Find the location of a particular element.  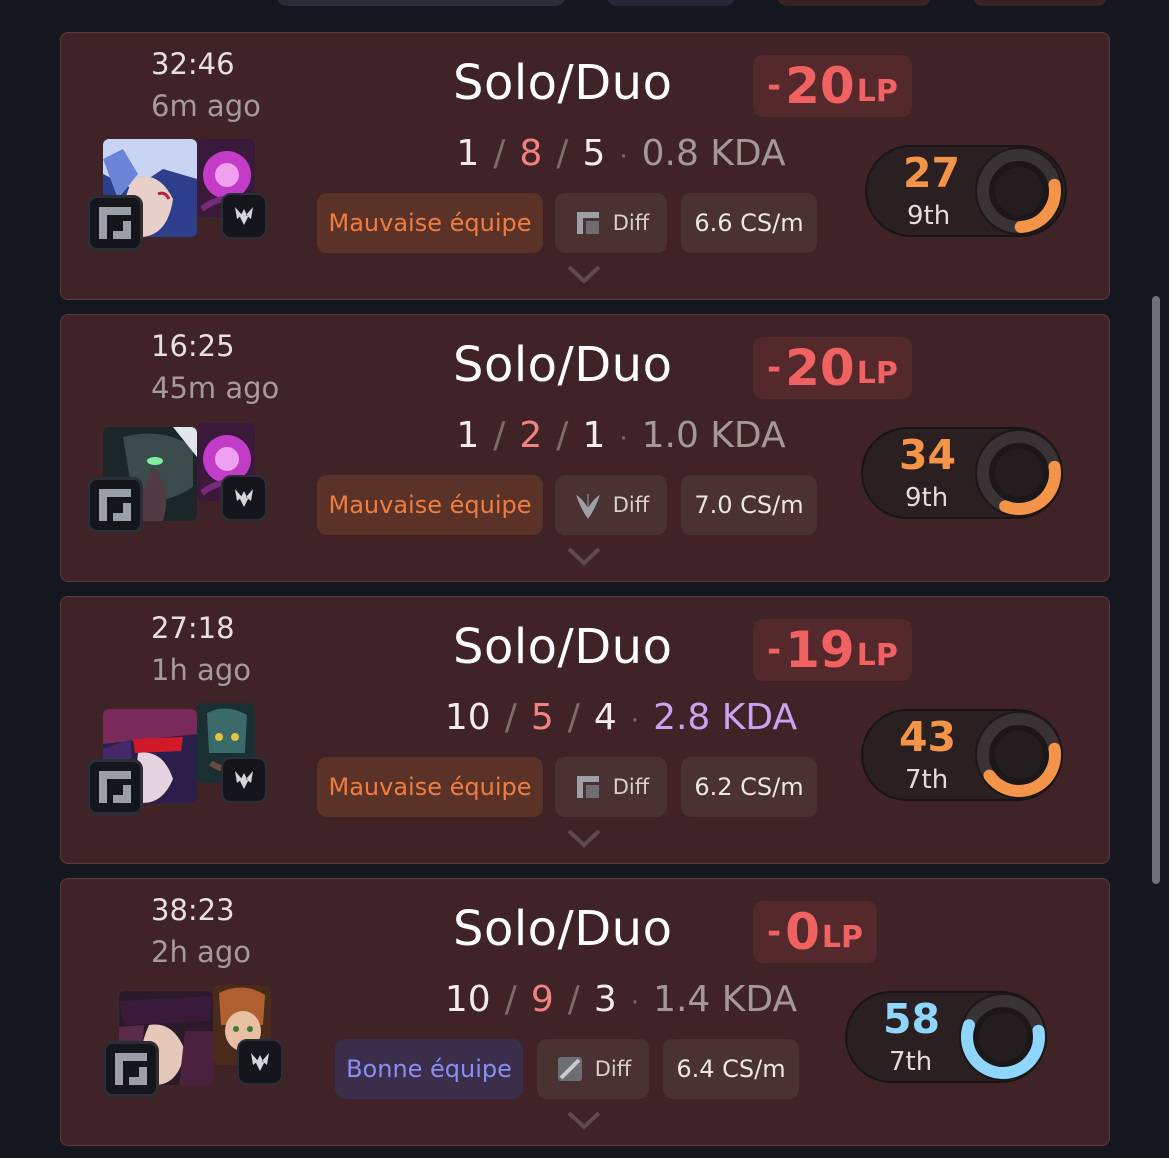

cs-tag: 6.2 CS/m is located at coordinates (749, 787).